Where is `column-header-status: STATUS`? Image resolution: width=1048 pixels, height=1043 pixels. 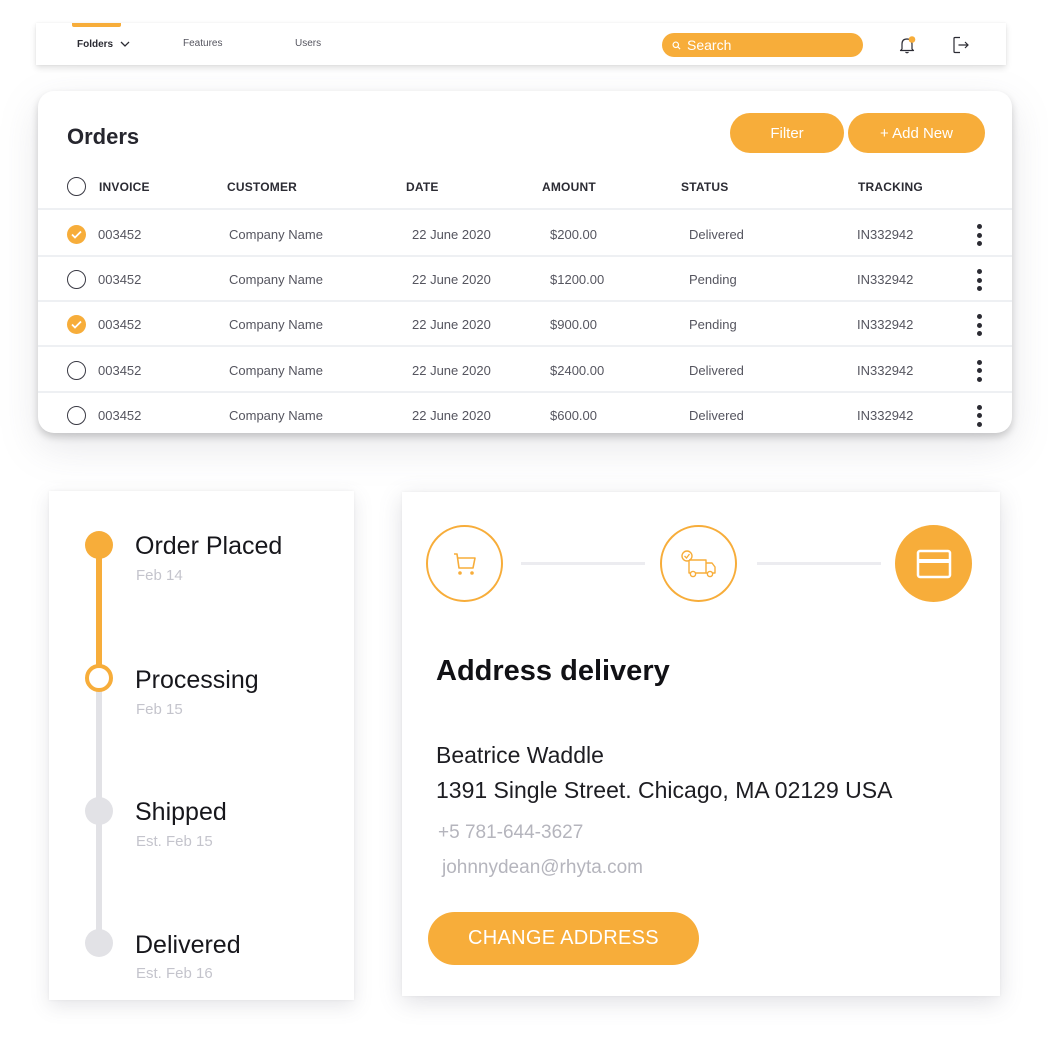 column-header-status: STATUS is located at coordinates (704, 187).